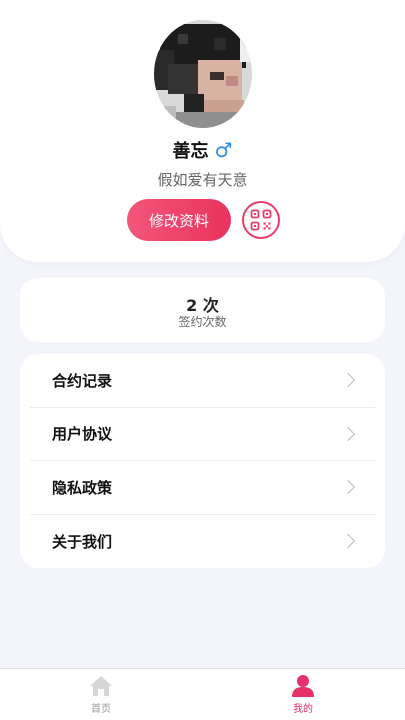  I want to click on menu-item-label: 合约记录, so click(82, 380).